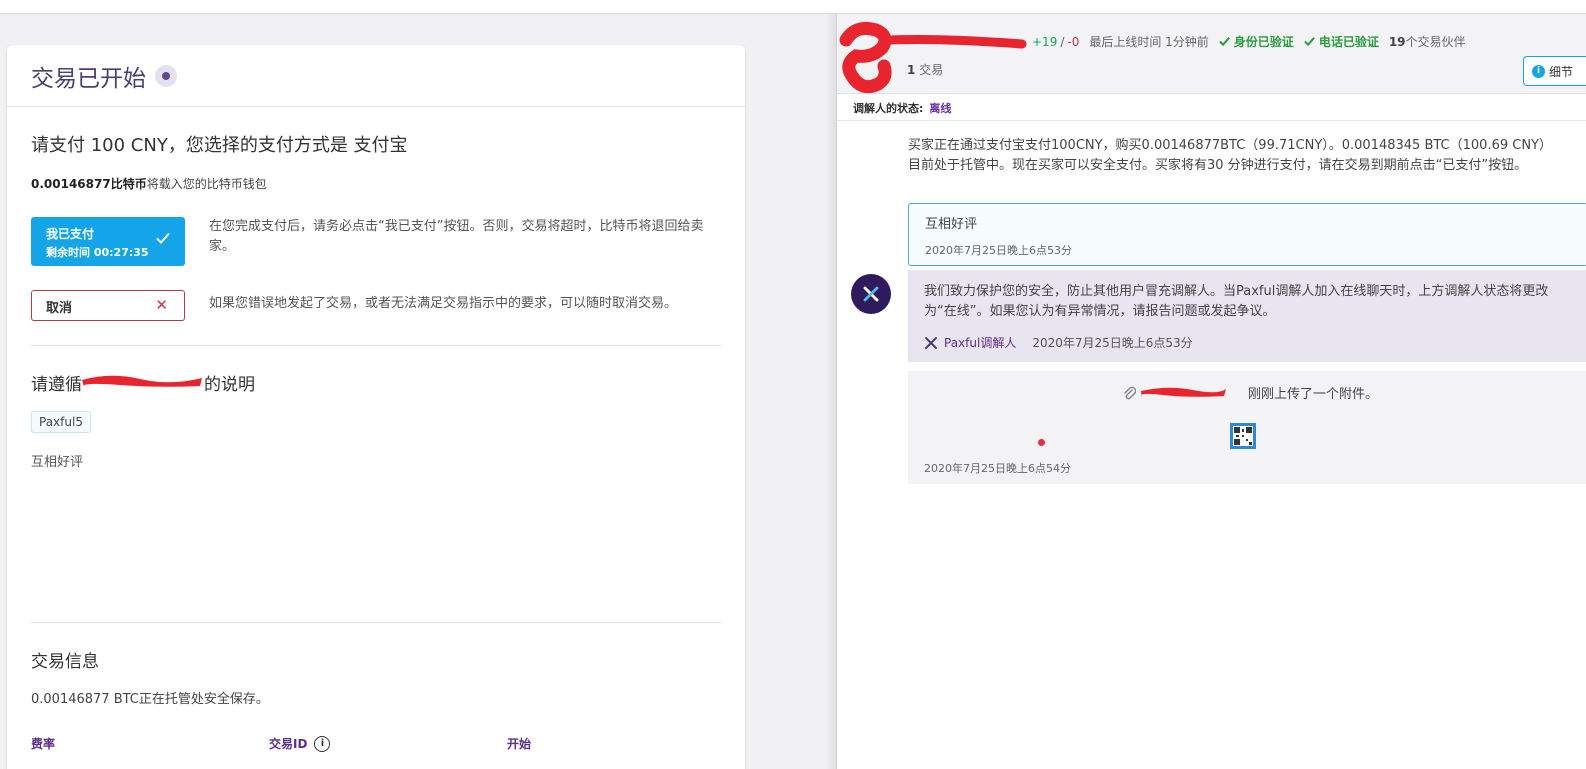  What do you see at coordinates (59, 308) in the screenshot?
I see `cancel-button-label: 取消` at bounding box center [59, 308].